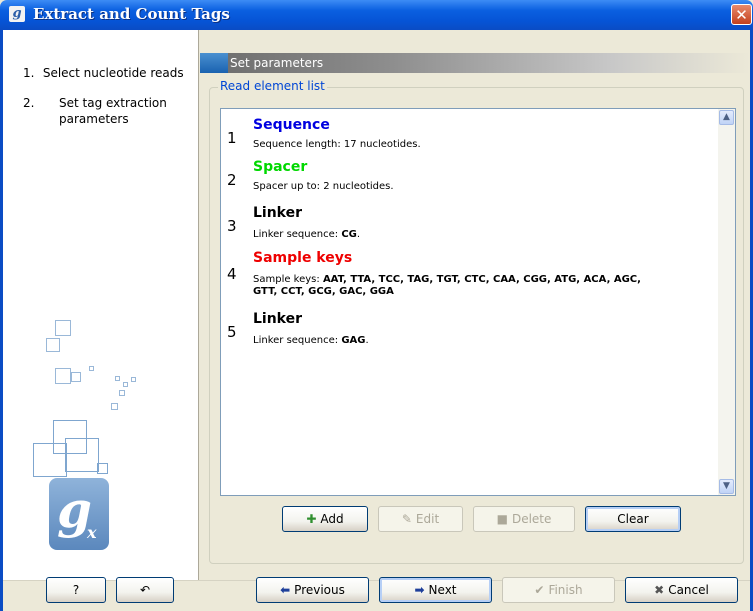  I want to click on finish-button: ✔ Finish, so click(558, 590).